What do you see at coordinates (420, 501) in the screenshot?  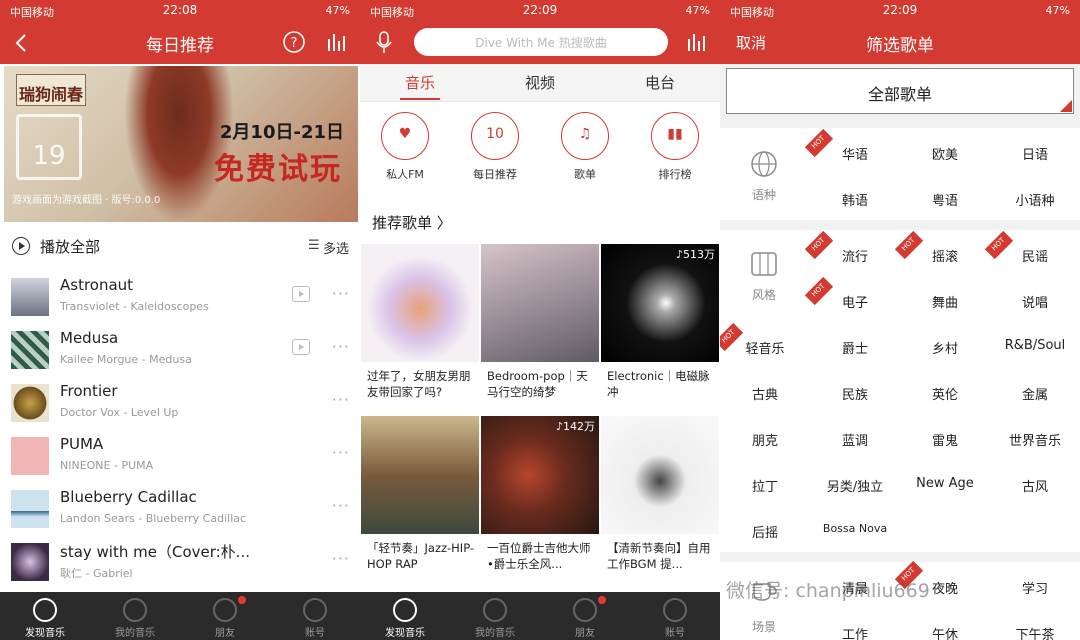 I see `playlist-card: 「轻节奏」Jazz-HIP-HOP RAP` at bounding box center [420, 501].